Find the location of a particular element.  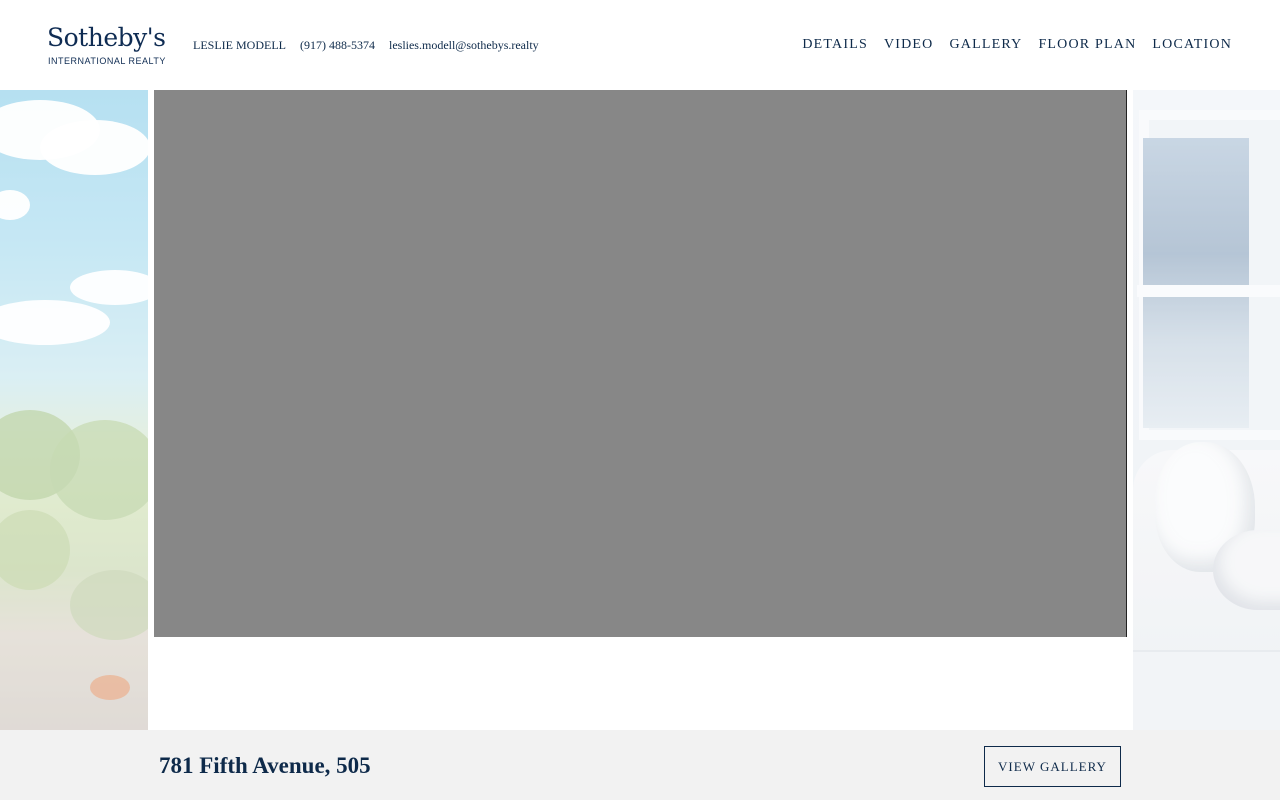

nav-floor-plan: FLOOR PLAN is located at coordinates (1087, 45).